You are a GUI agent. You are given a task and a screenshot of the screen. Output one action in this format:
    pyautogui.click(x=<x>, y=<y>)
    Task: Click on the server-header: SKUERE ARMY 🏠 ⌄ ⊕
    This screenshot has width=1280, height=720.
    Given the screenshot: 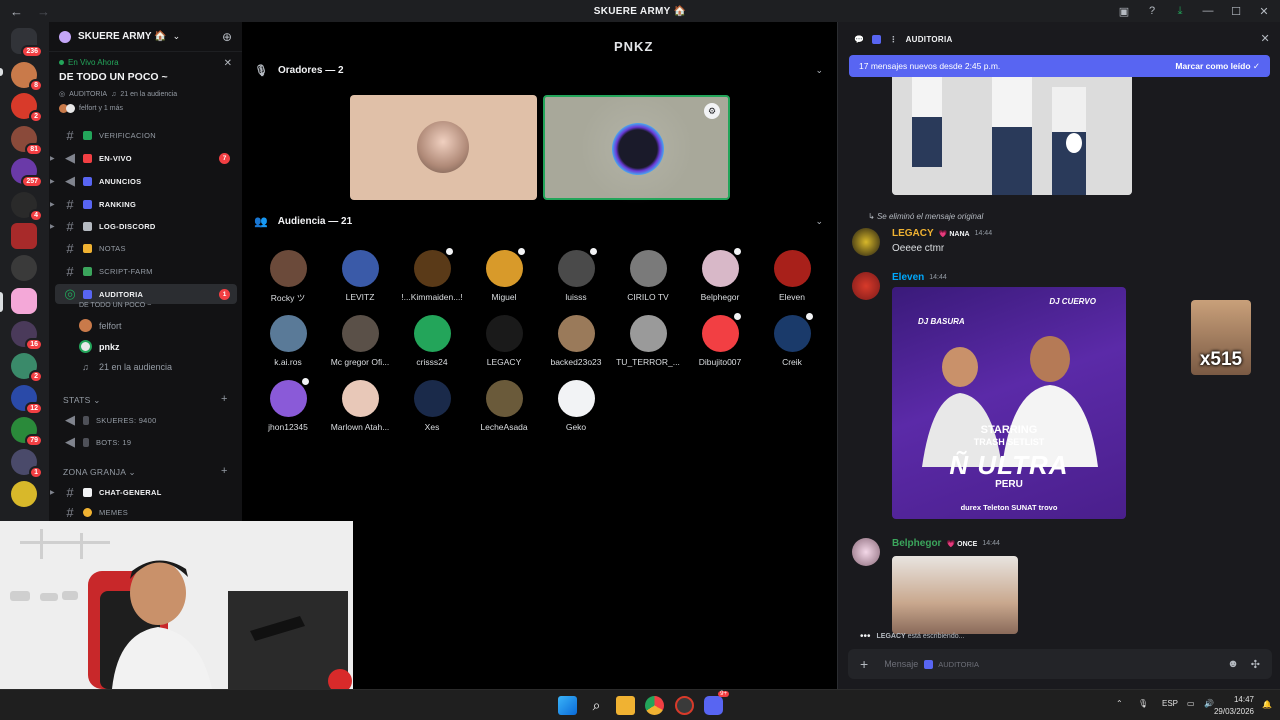 What is the action you would take?
    pyautogui.click(x=145, y=37)
    